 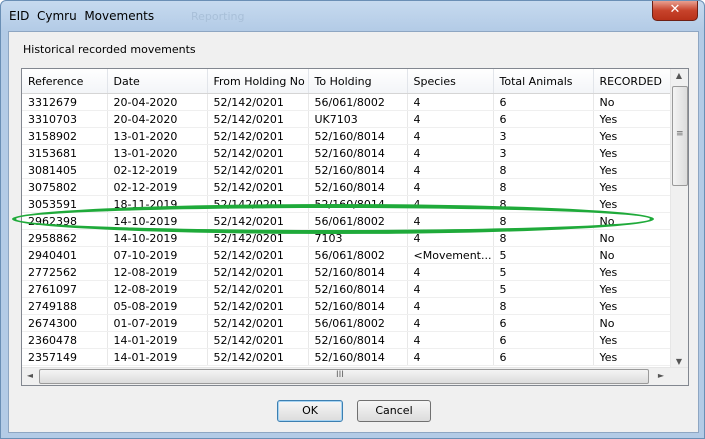 What do you see at coordinates (157, 238) in the screenshot?
I see `table-cell: 14-10-2019` at bounding box center [157, 238].